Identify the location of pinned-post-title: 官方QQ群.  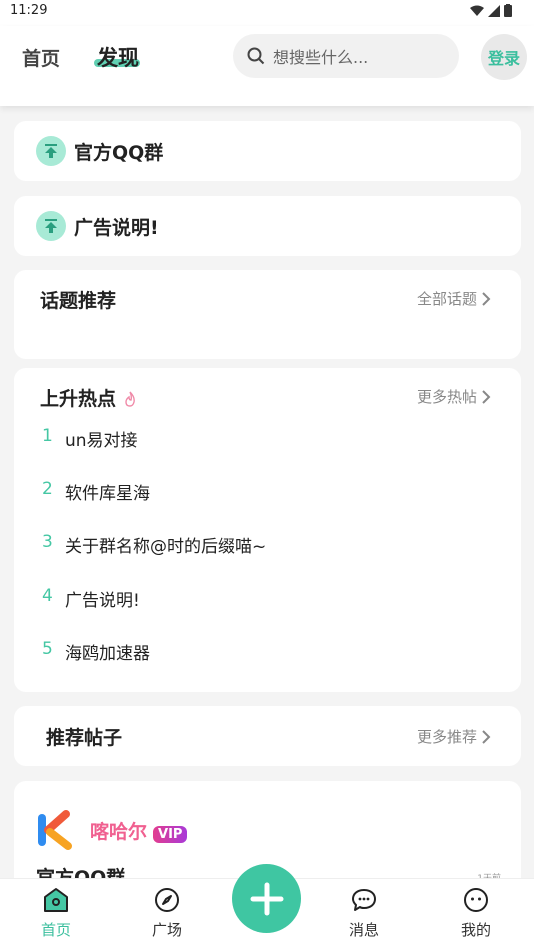
(119, 152).